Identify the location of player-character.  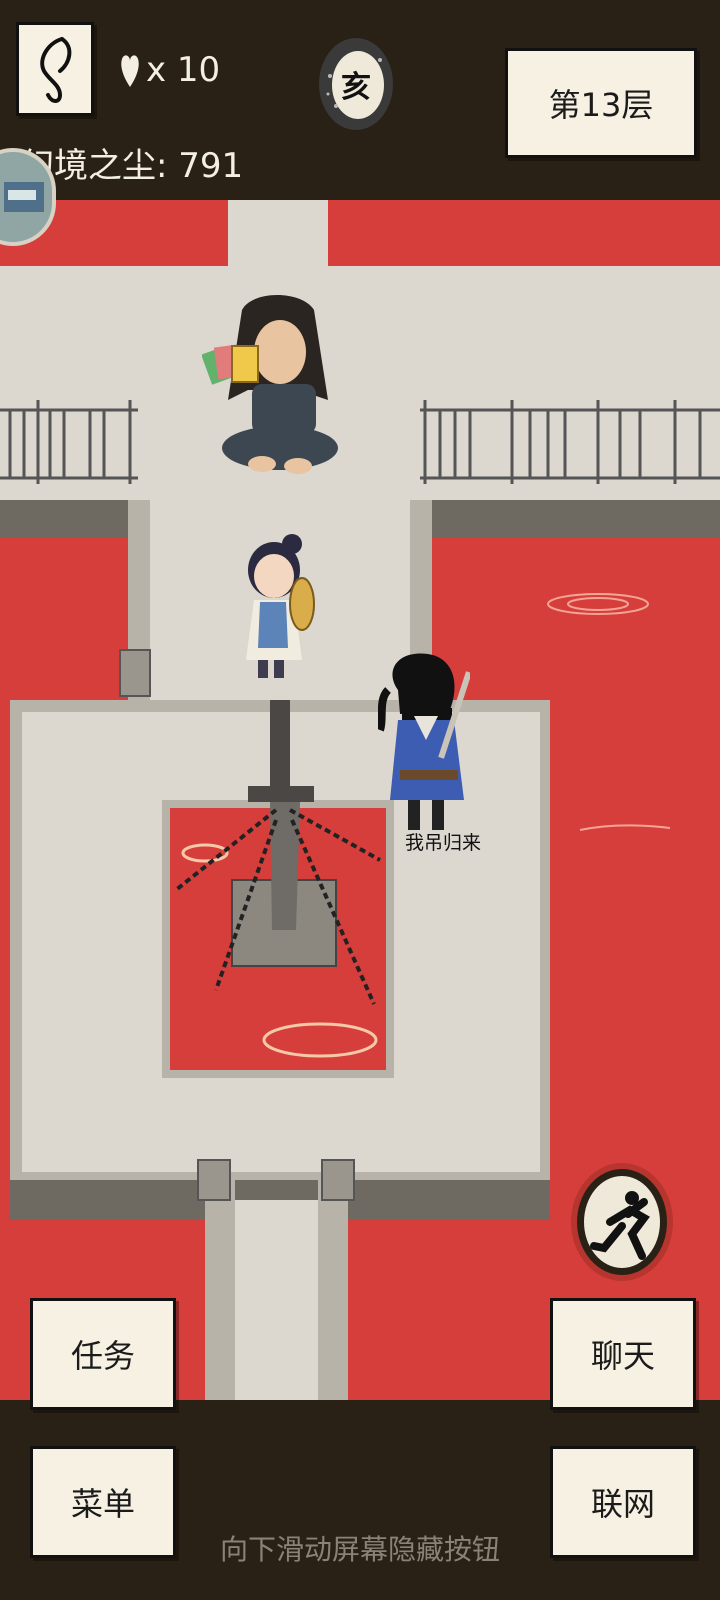
(424, 745).